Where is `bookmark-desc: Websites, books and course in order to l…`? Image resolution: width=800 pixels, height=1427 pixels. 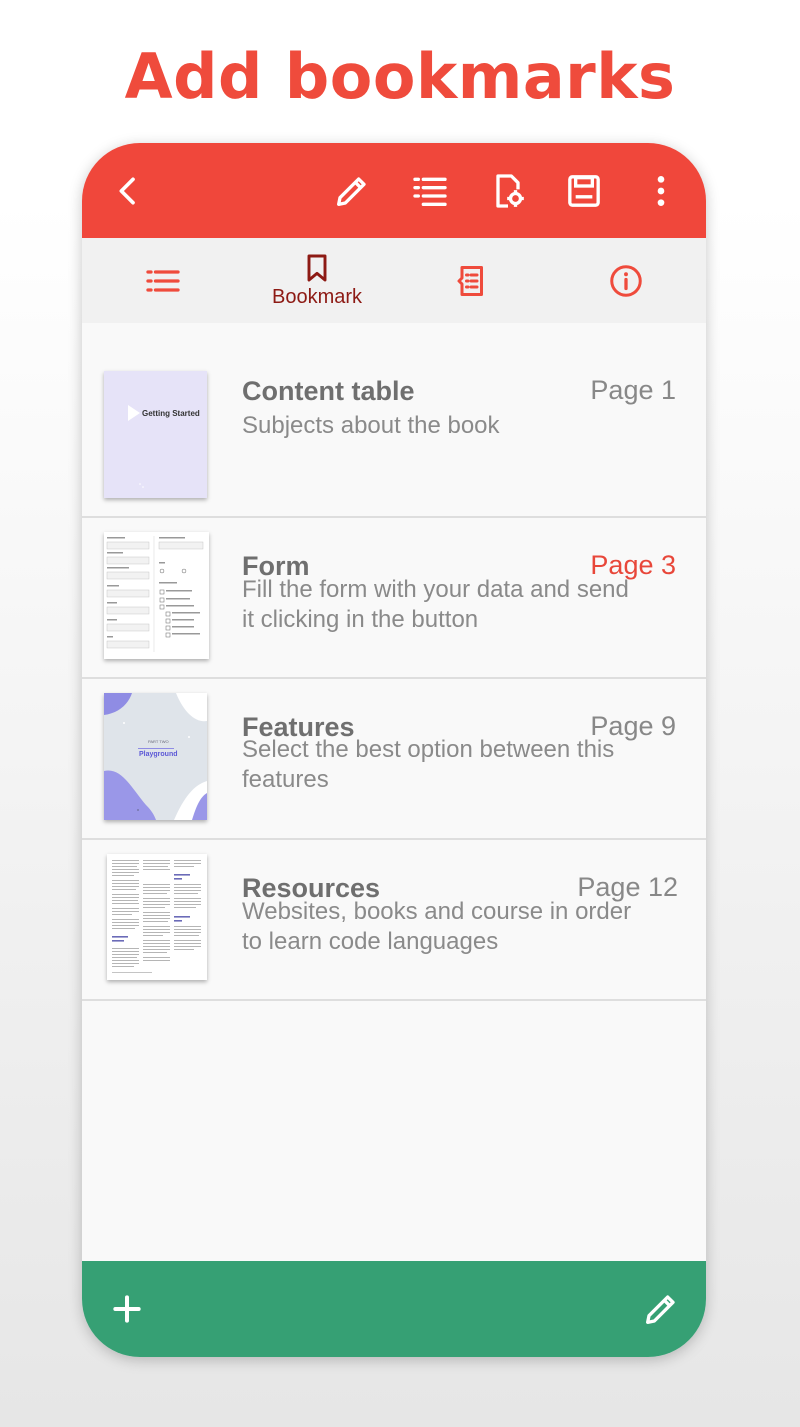
bookmark-desc: Websites, books and course in order to l… is located at coordinates (437, 926).